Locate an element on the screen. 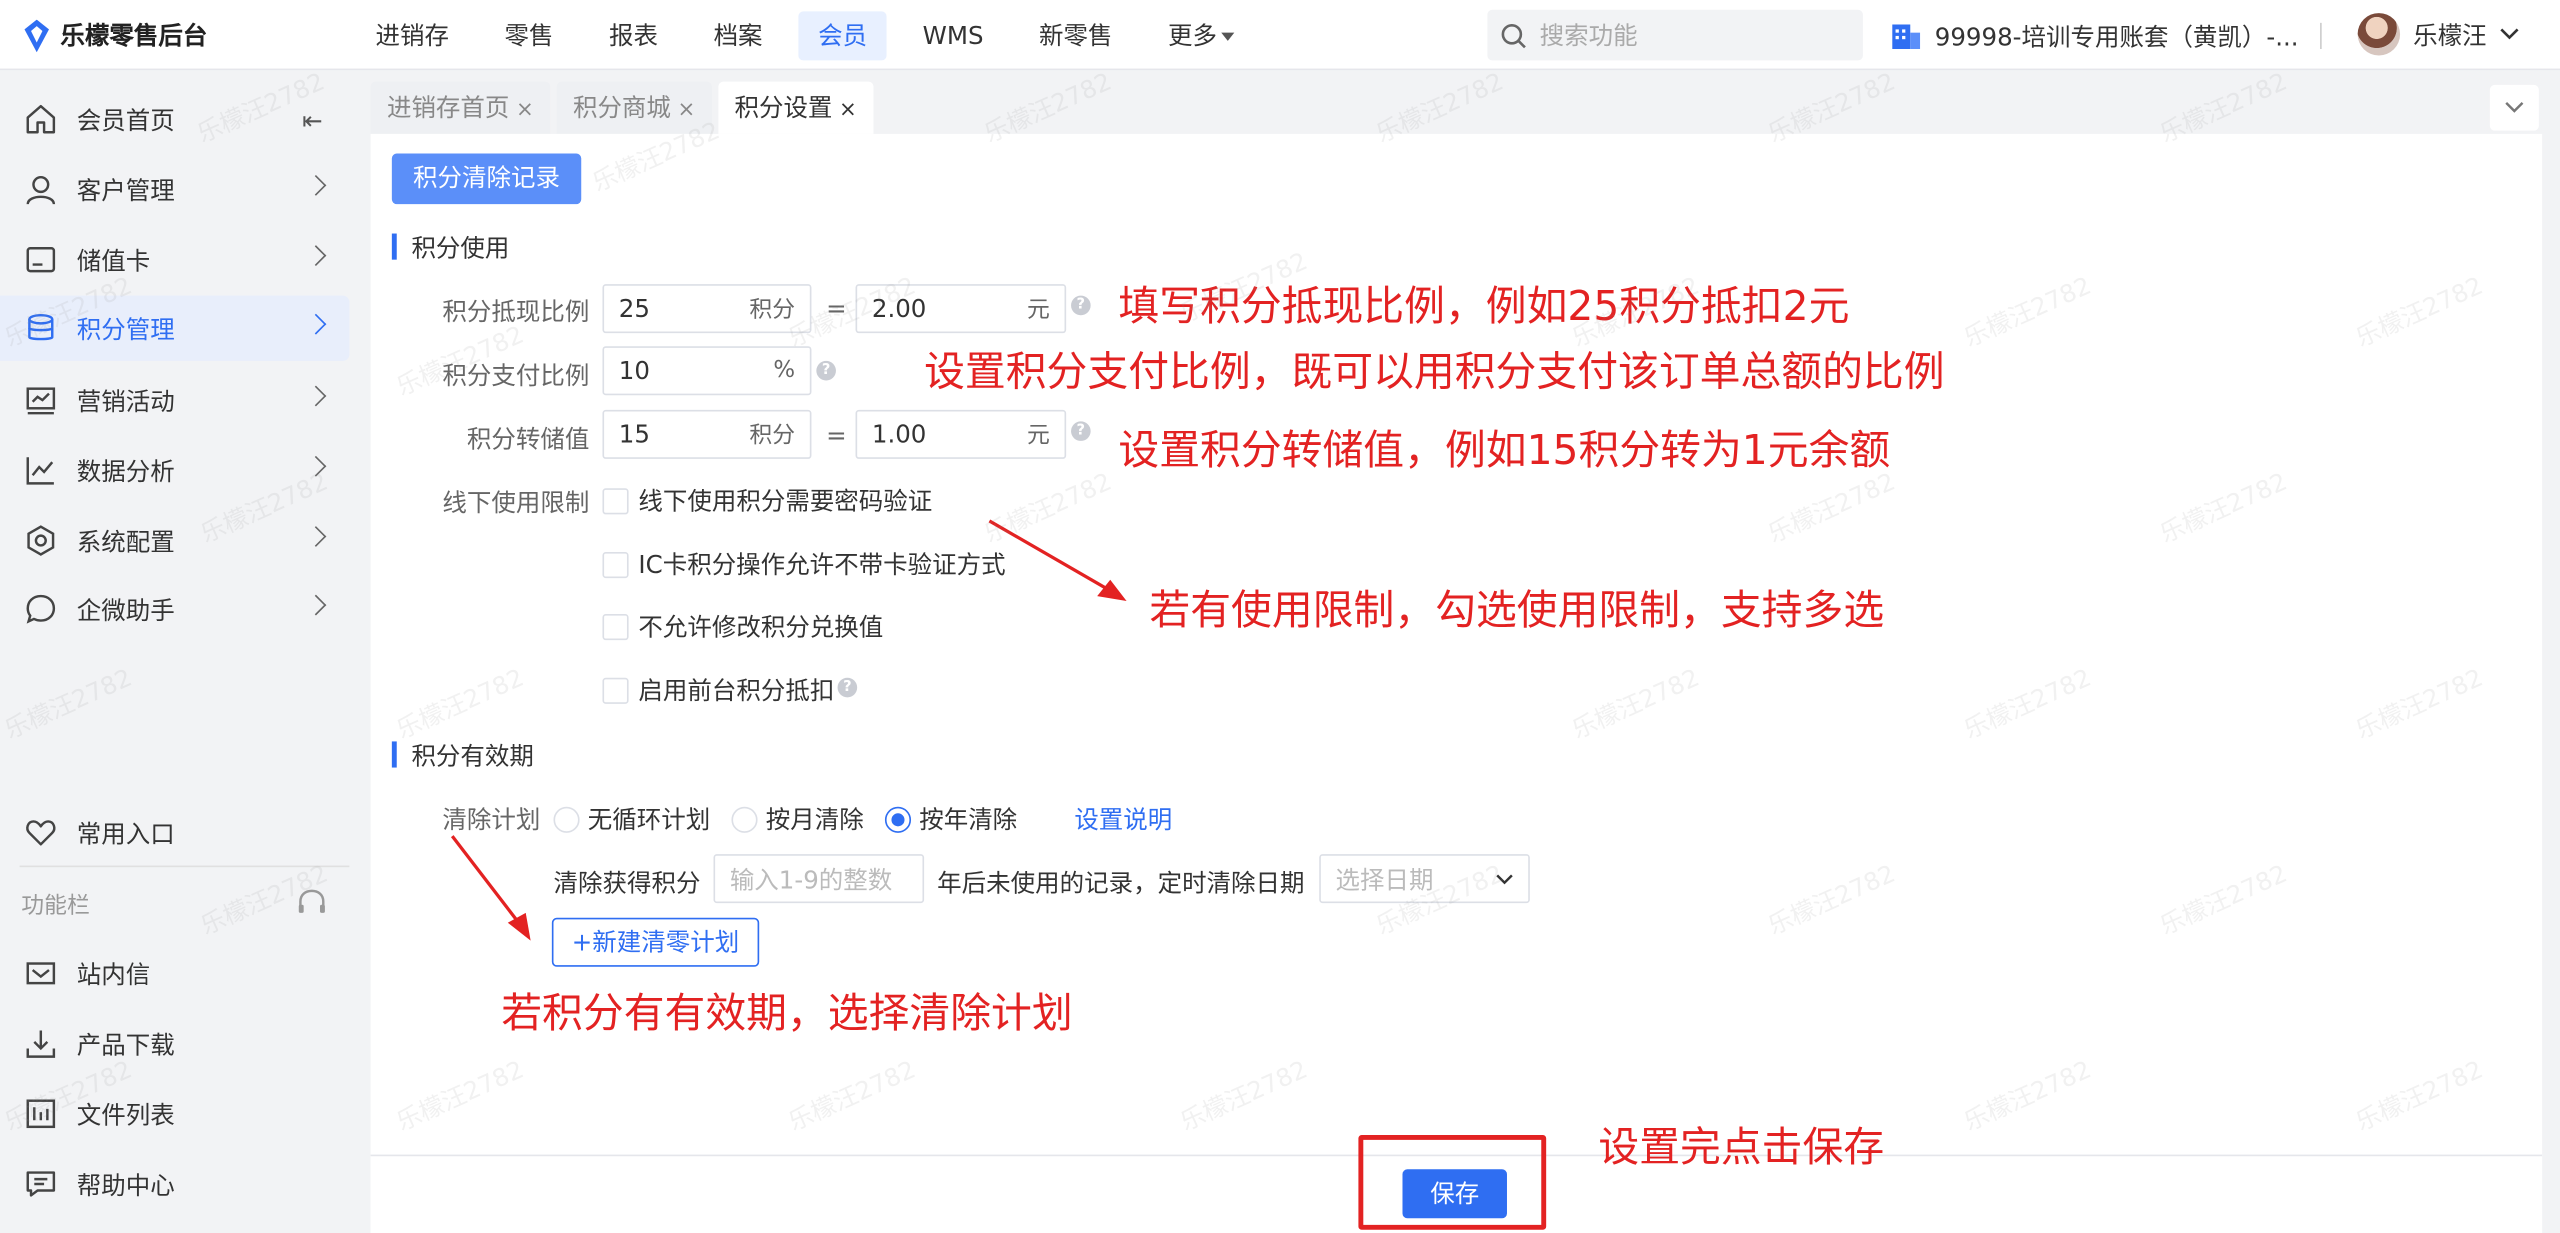 The width and height of the screenshot is (2560, 1233). cash-ratio-label: 积分抵现比例 is located at coordinates (516, 312).